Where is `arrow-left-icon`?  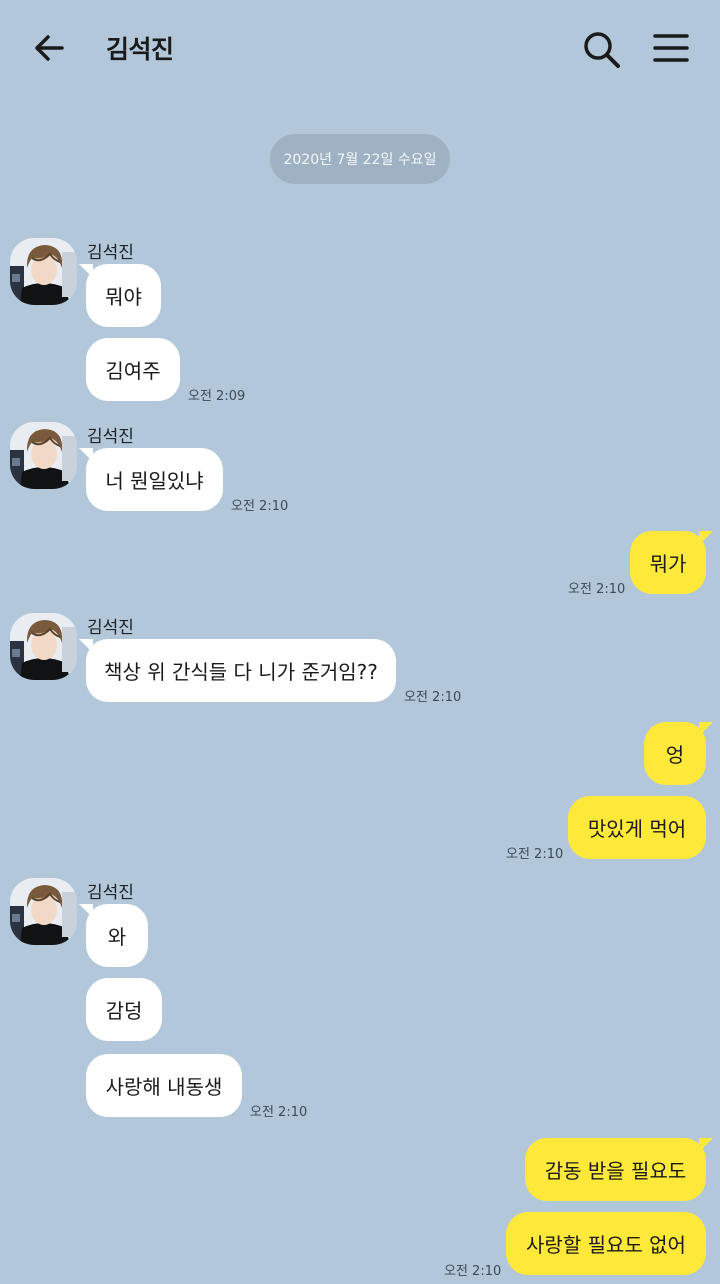
arrow-left-icon is located at coordinates (50, 48).